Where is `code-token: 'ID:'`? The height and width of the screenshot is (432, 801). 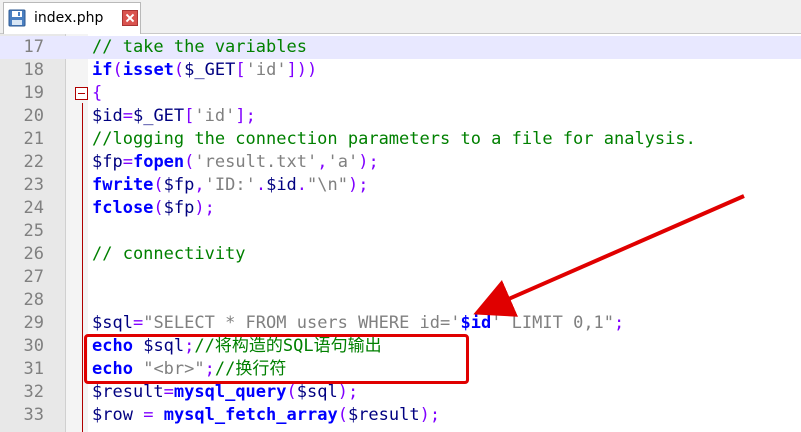 code-token: 'ID:' is located at coordinates (230, 185).